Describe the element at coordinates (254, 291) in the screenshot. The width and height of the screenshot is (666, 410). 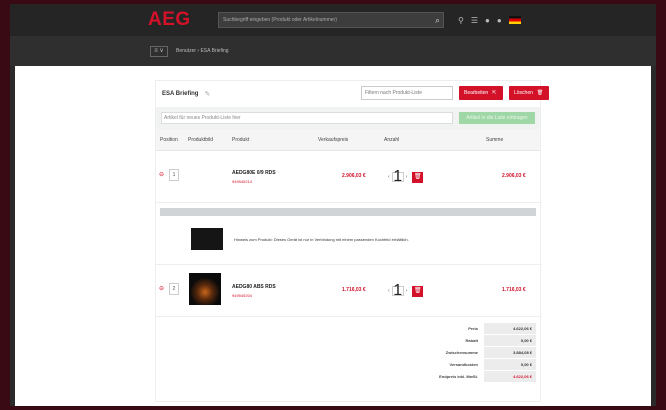
I see `product-info: AEDG80 ABS RDS 949545204` at that location.